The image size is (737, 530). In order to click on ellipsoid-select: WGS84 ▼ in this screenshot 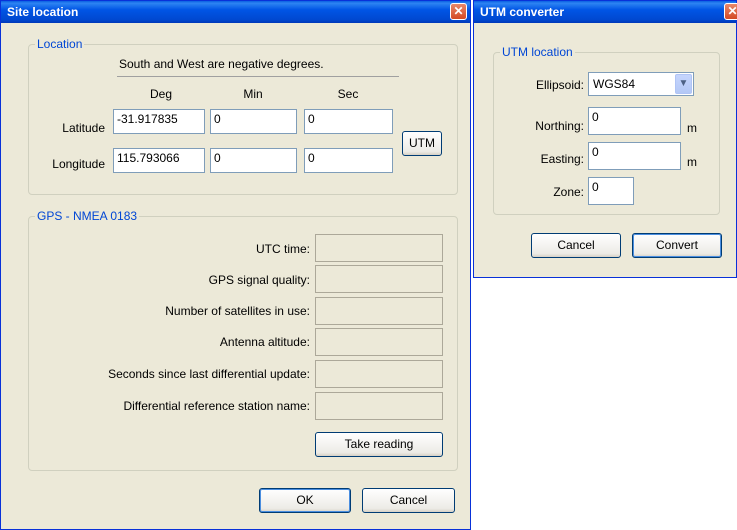, I will do `click(641, 84)`.